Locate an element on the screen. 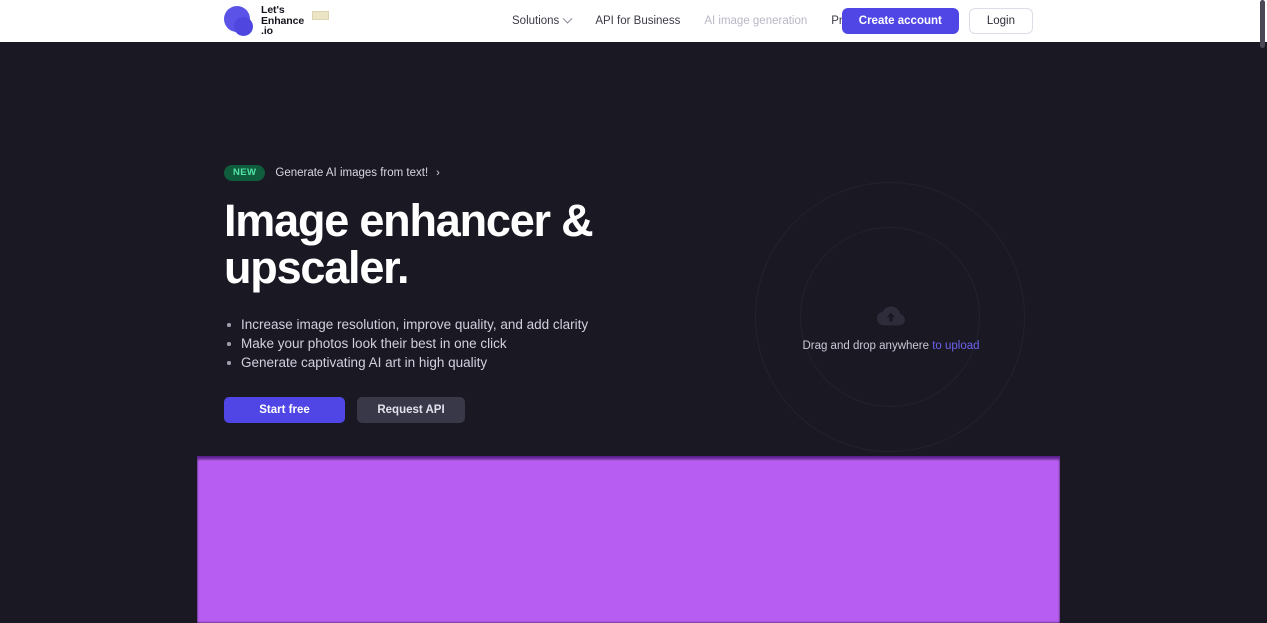 This screenshot has height=623, width=1267. header-actions: Create account Login is located at coordinates (937, 21).